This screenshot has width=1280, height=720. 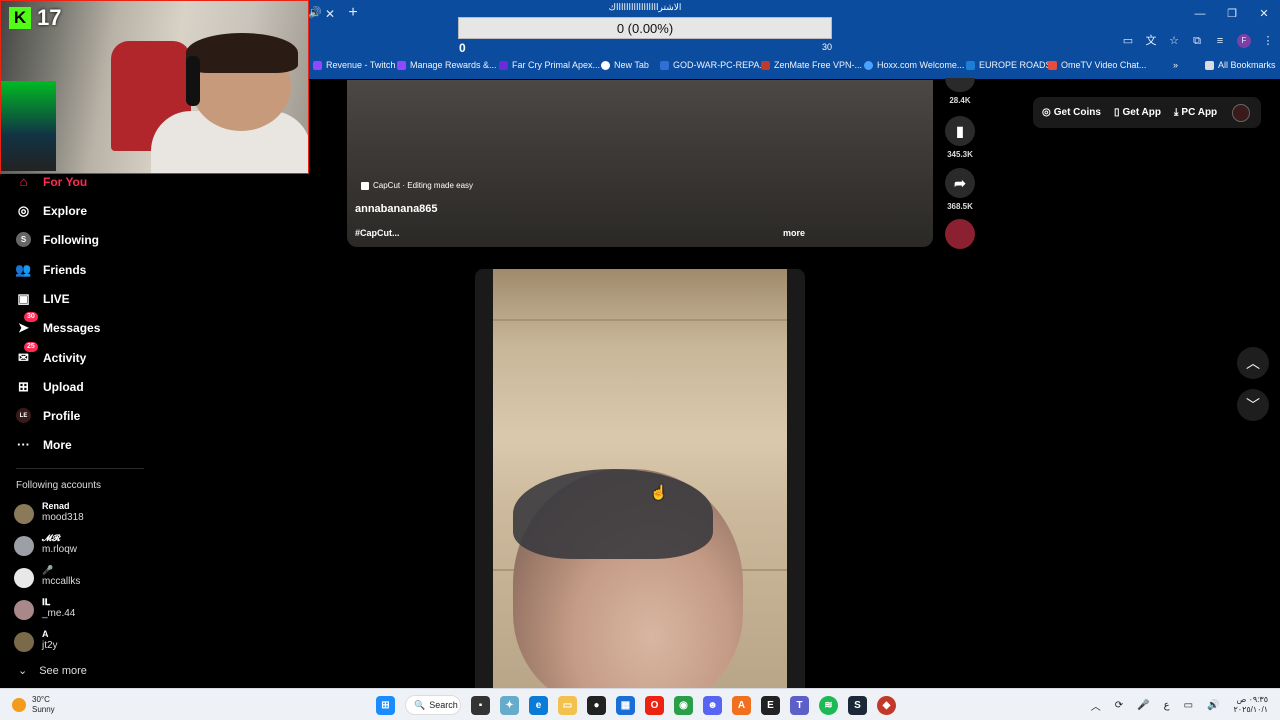 I want to click on nav-more: ··· More, so click(x=44, y=444).